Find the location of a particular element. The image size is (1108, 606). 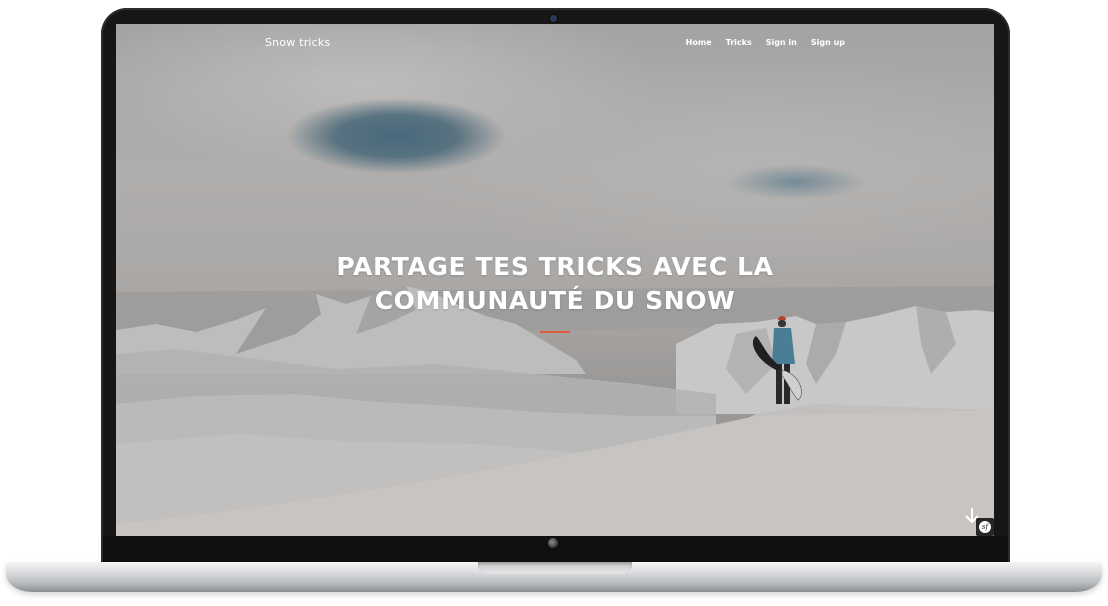

hero-title-line-2: COMMUNAUTÉ DU SNOW is located at coordinates (555, 300).